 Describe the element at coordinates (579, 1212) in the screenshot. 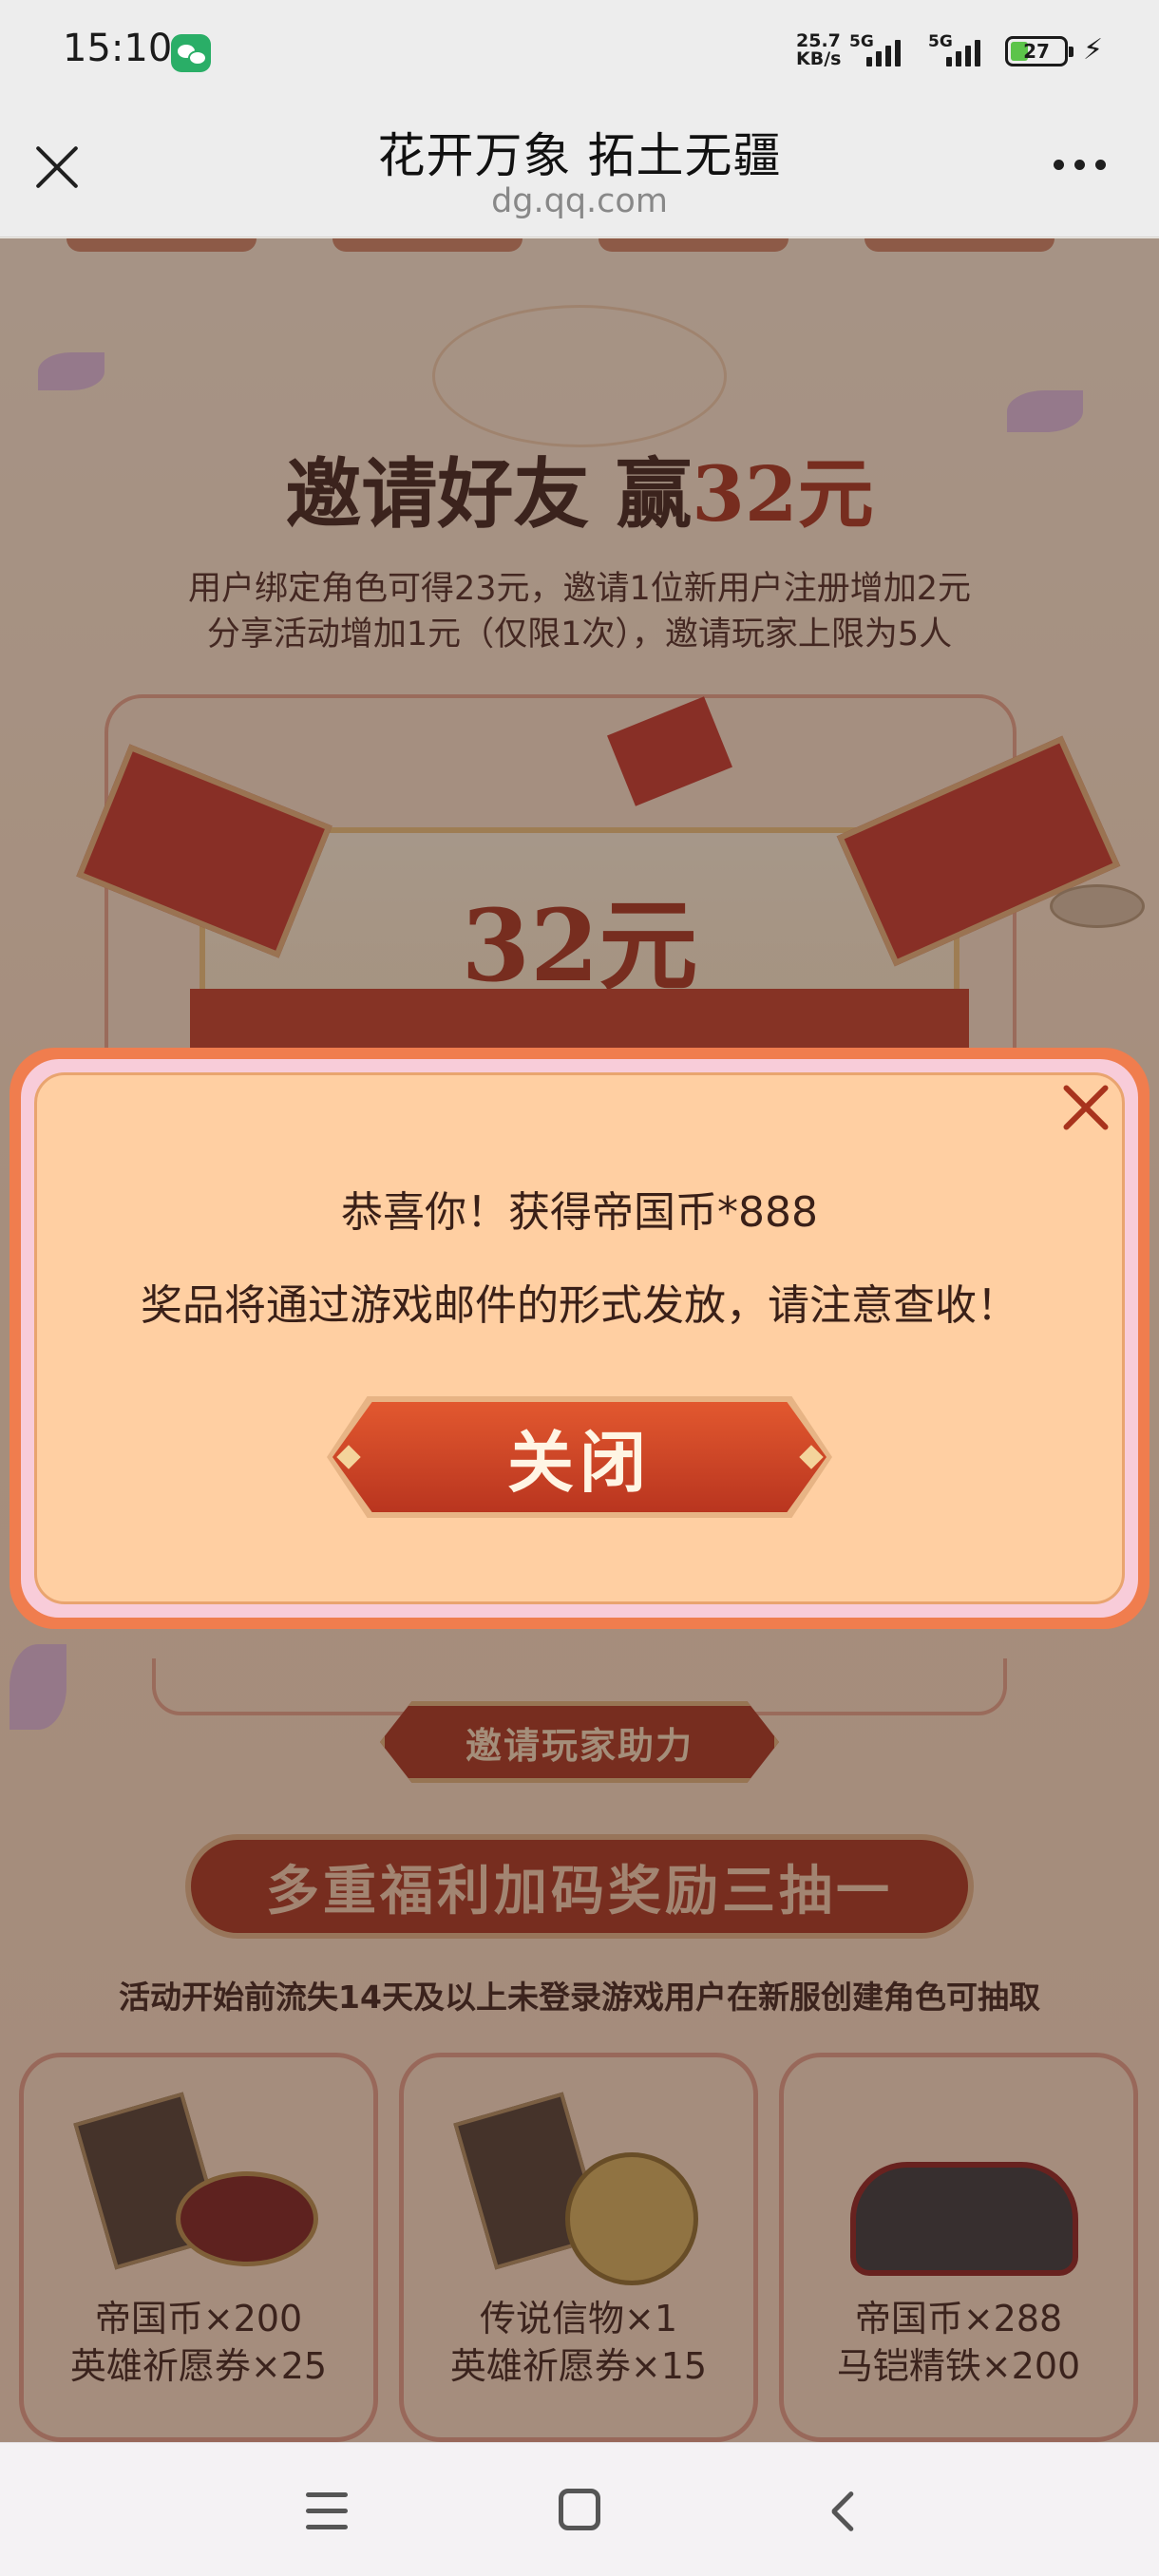

I see `modal-message-title: 恭喜你！获得帝国币*888` at that location.